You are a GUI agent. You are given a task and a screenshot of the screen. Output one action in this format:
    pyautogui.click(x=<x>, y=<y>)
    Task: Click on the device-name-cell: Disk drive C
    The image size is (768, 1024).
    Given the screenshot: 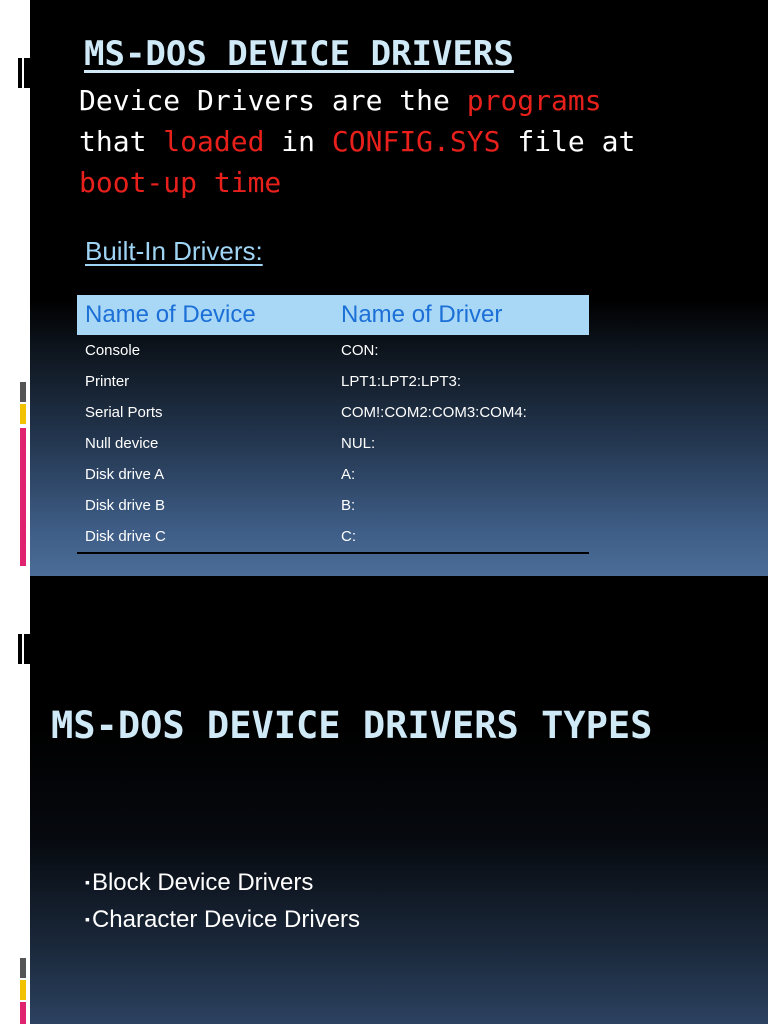 What is the action you would take?
    pyautogui.click(x=205, y=537)
    